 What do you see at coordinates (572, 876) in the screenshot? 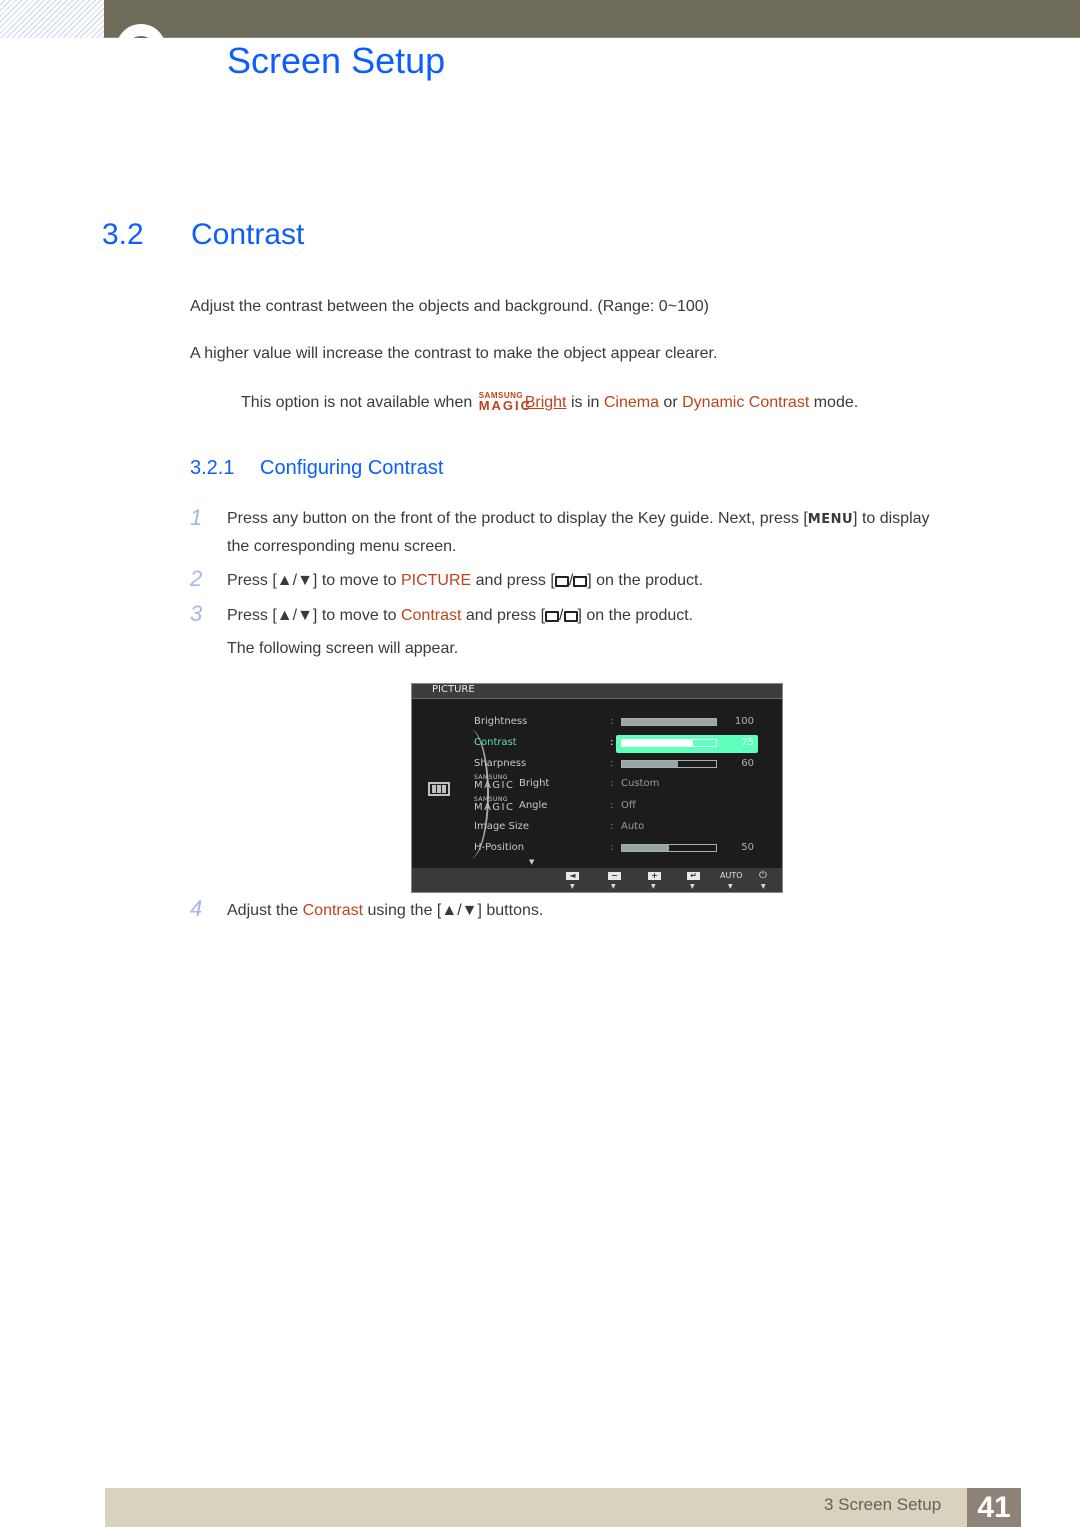
I see `left-button-icon: ◄` at bounding box center [572, 876].